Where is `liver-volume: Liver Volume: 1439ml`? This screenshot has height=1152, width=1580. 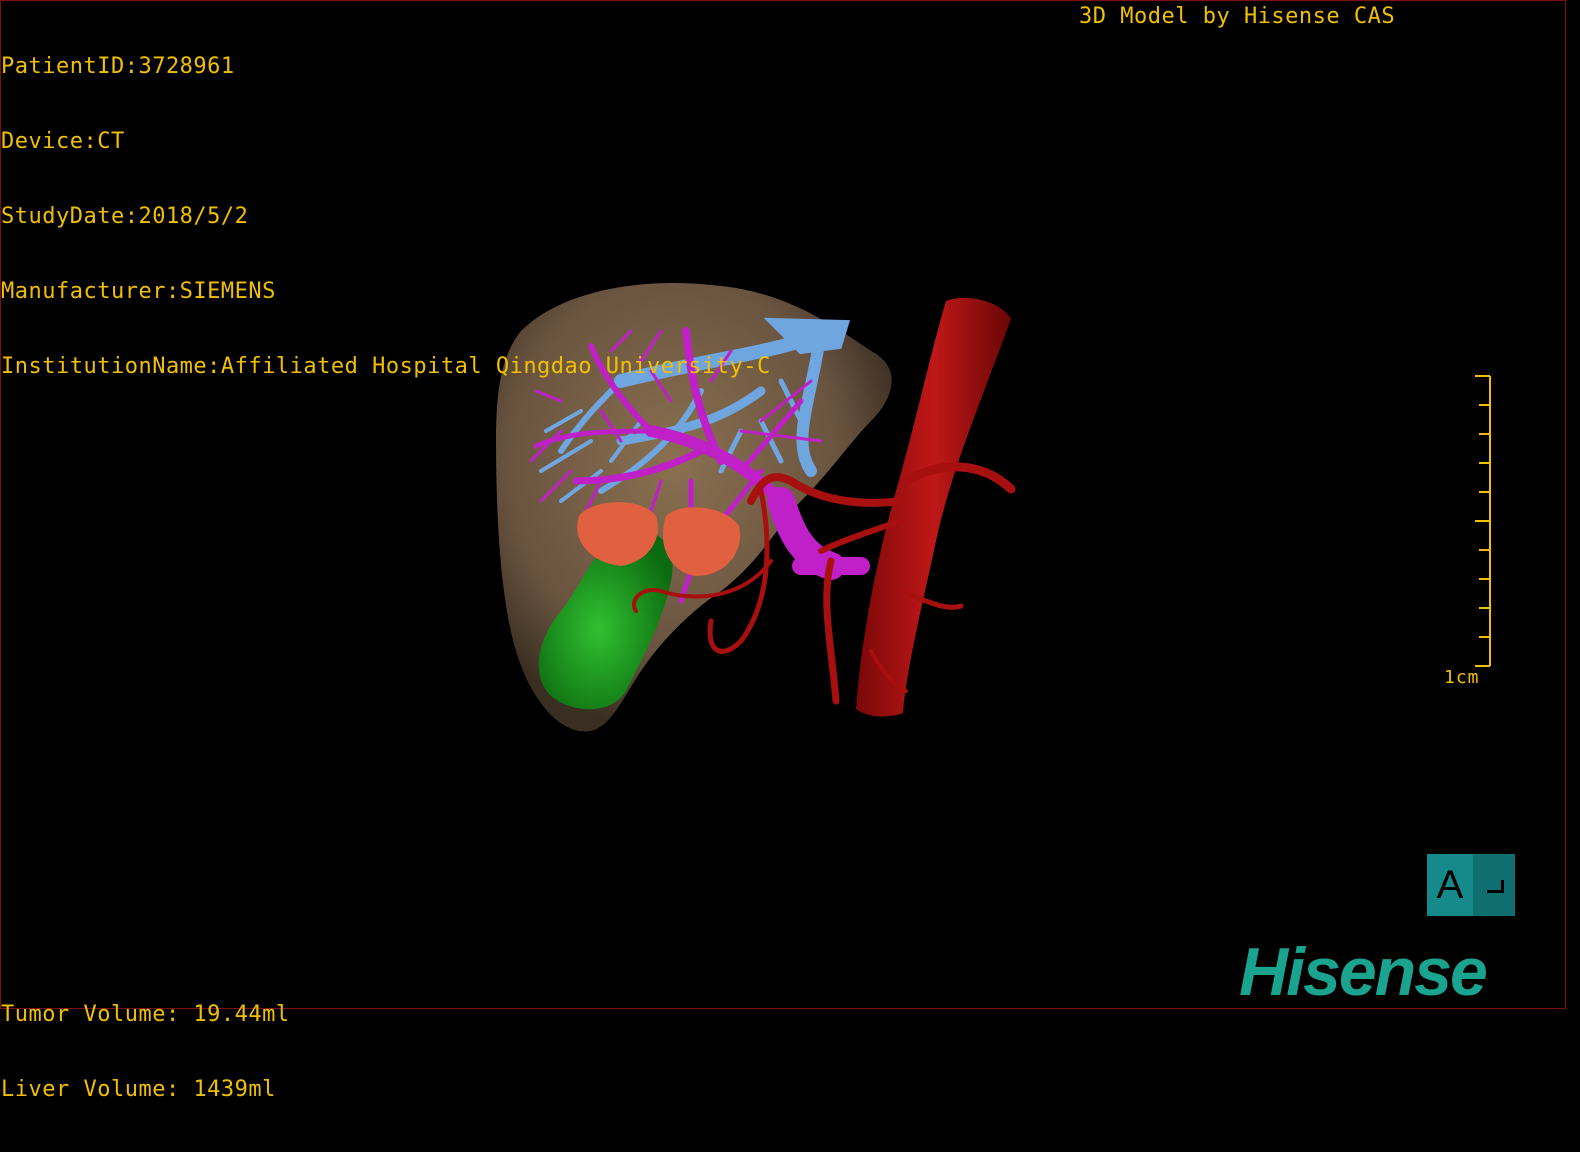
liver-volume: Liver Volume: 1439ml is located at coordinates (138, 1089).